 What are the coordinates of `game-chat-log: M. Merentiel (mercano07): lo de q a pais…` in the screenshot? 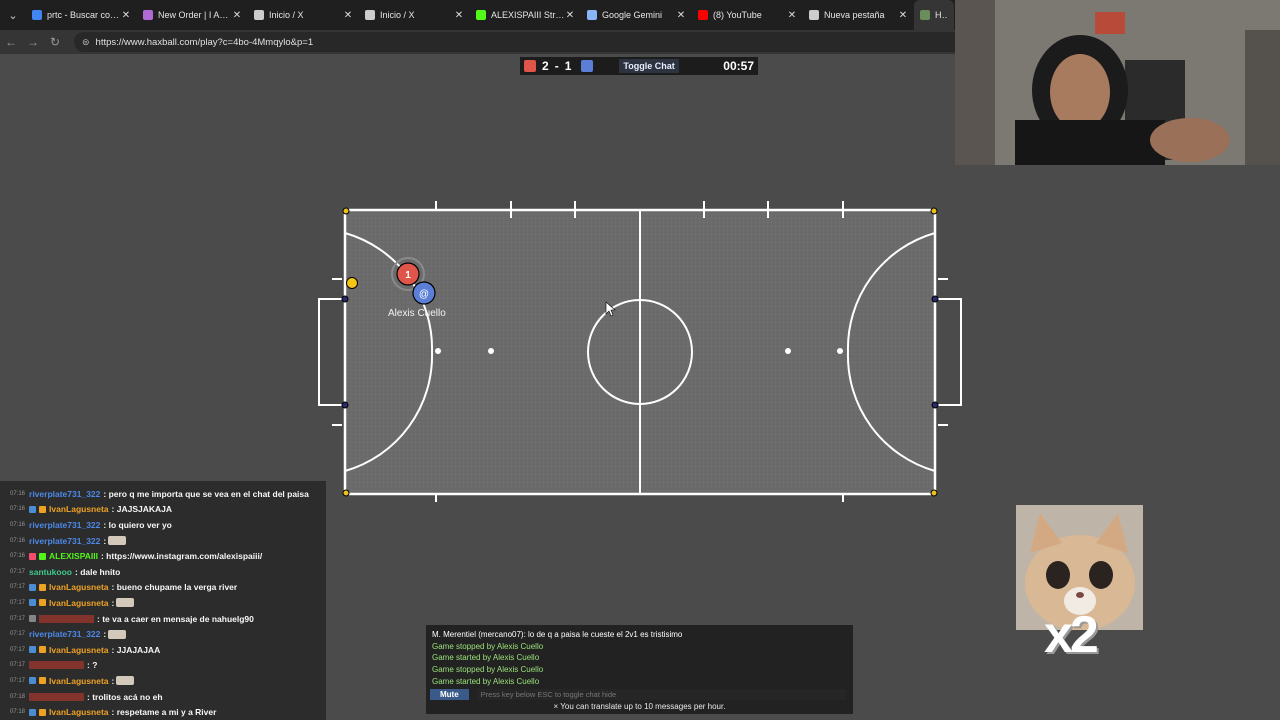 It's located at (639, 658).